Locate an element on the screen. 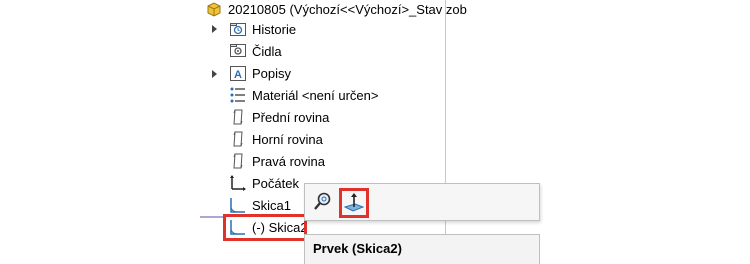 The height and width of the screenshot is (264, 750). normal-to-icon is located at coordinates (354, 202).